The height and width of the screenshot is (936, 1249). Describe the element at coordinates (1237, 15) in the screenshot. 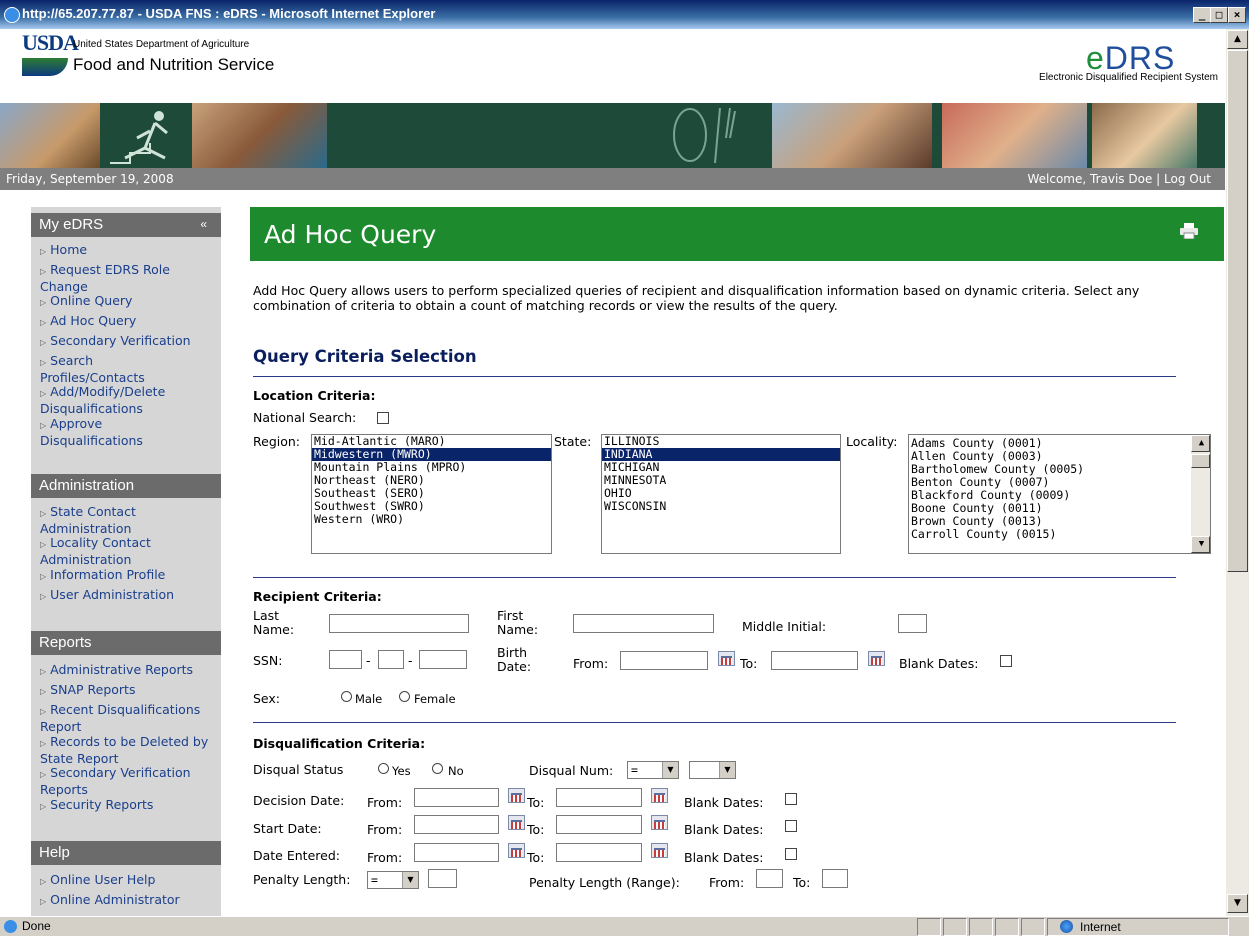

I see `close-button: ×` at that location.